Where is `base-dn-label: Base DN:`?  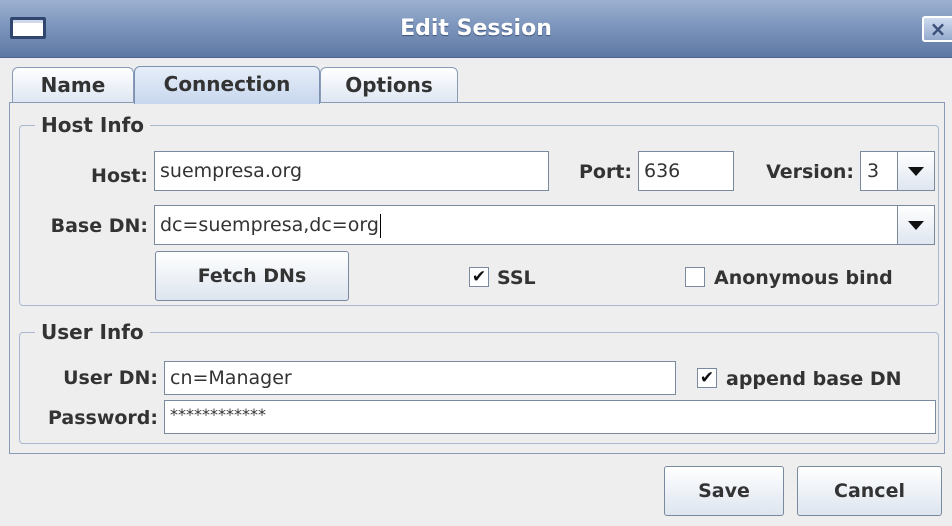 base-dn-label: Base DN: is located at coordinates (99, 226).